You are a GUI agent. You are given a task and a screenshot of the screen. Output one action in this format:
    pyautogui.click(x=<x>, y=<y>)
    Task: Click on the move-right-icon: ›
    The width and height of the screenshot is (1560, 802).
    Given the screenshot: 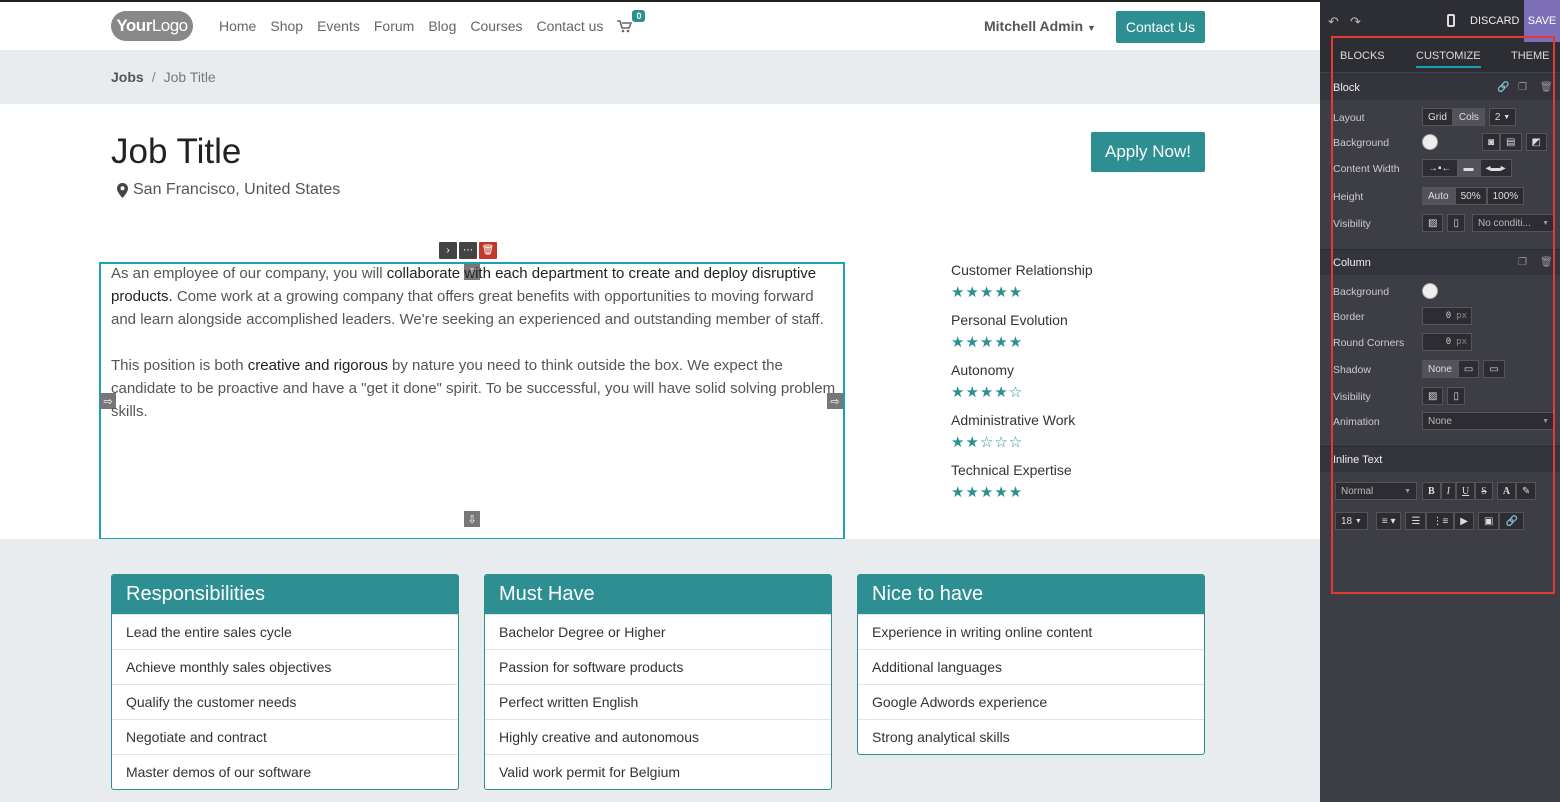 What is the action you would take?
    pyautogui.click(x=448, y=250)
    